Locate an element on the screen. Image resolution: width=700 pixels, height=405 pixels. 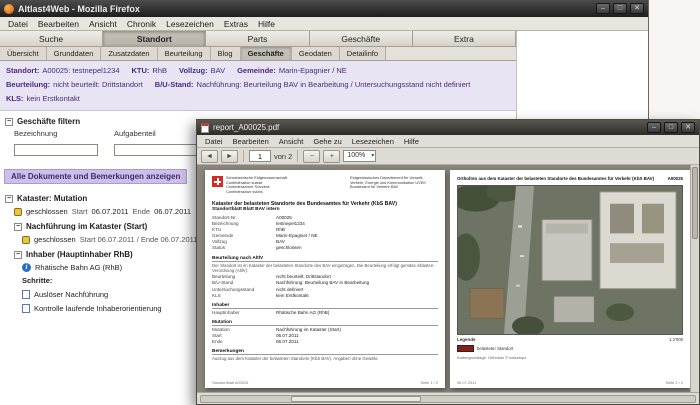
menu-extras: Extras is located at coordinates (236, 24).